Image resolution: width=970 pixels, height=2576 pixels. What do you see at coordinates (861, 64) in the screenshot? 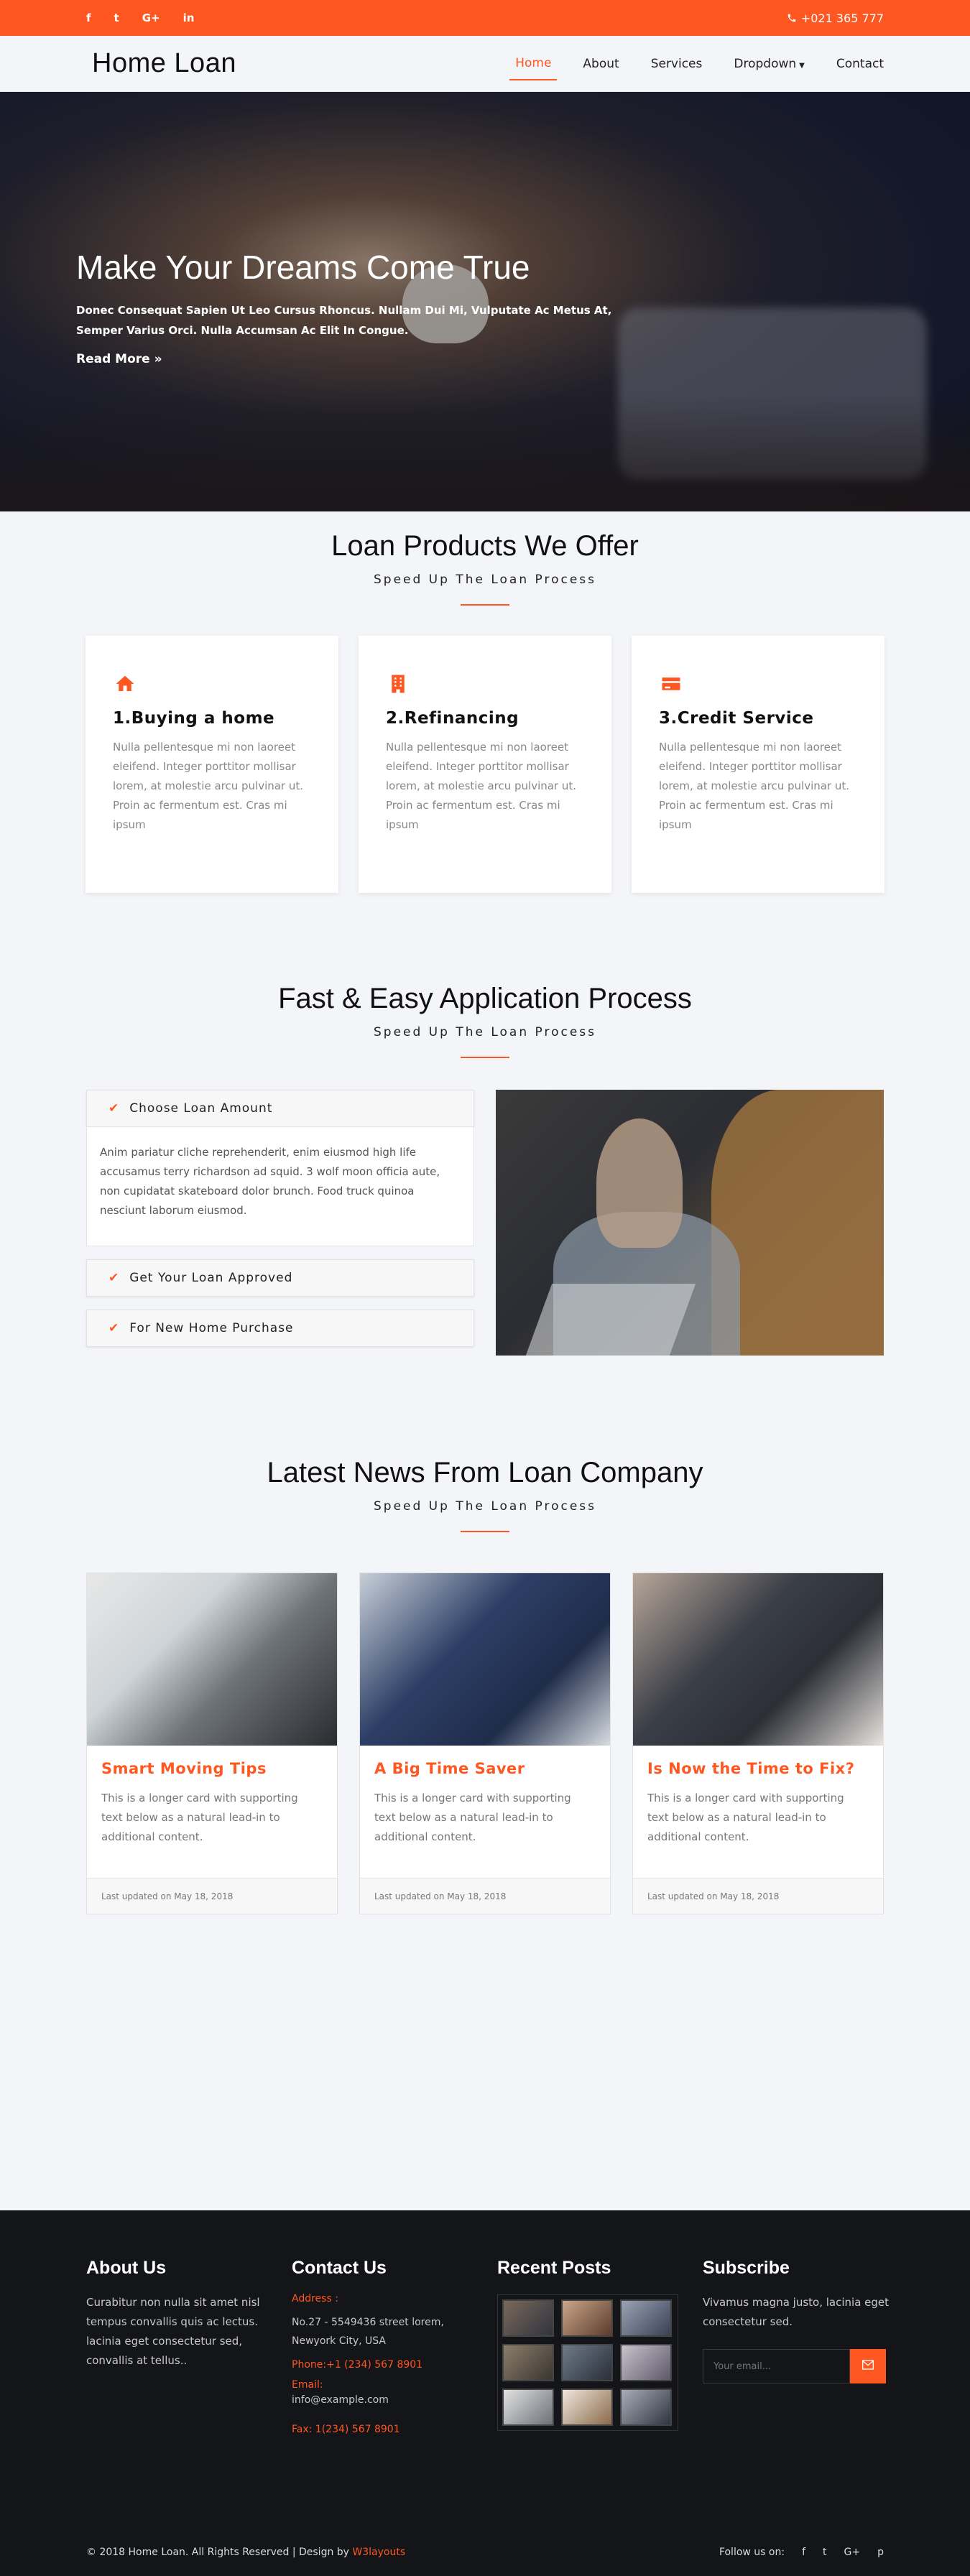
I see `nav-contact: Contact` at bounding box center [861, 64].